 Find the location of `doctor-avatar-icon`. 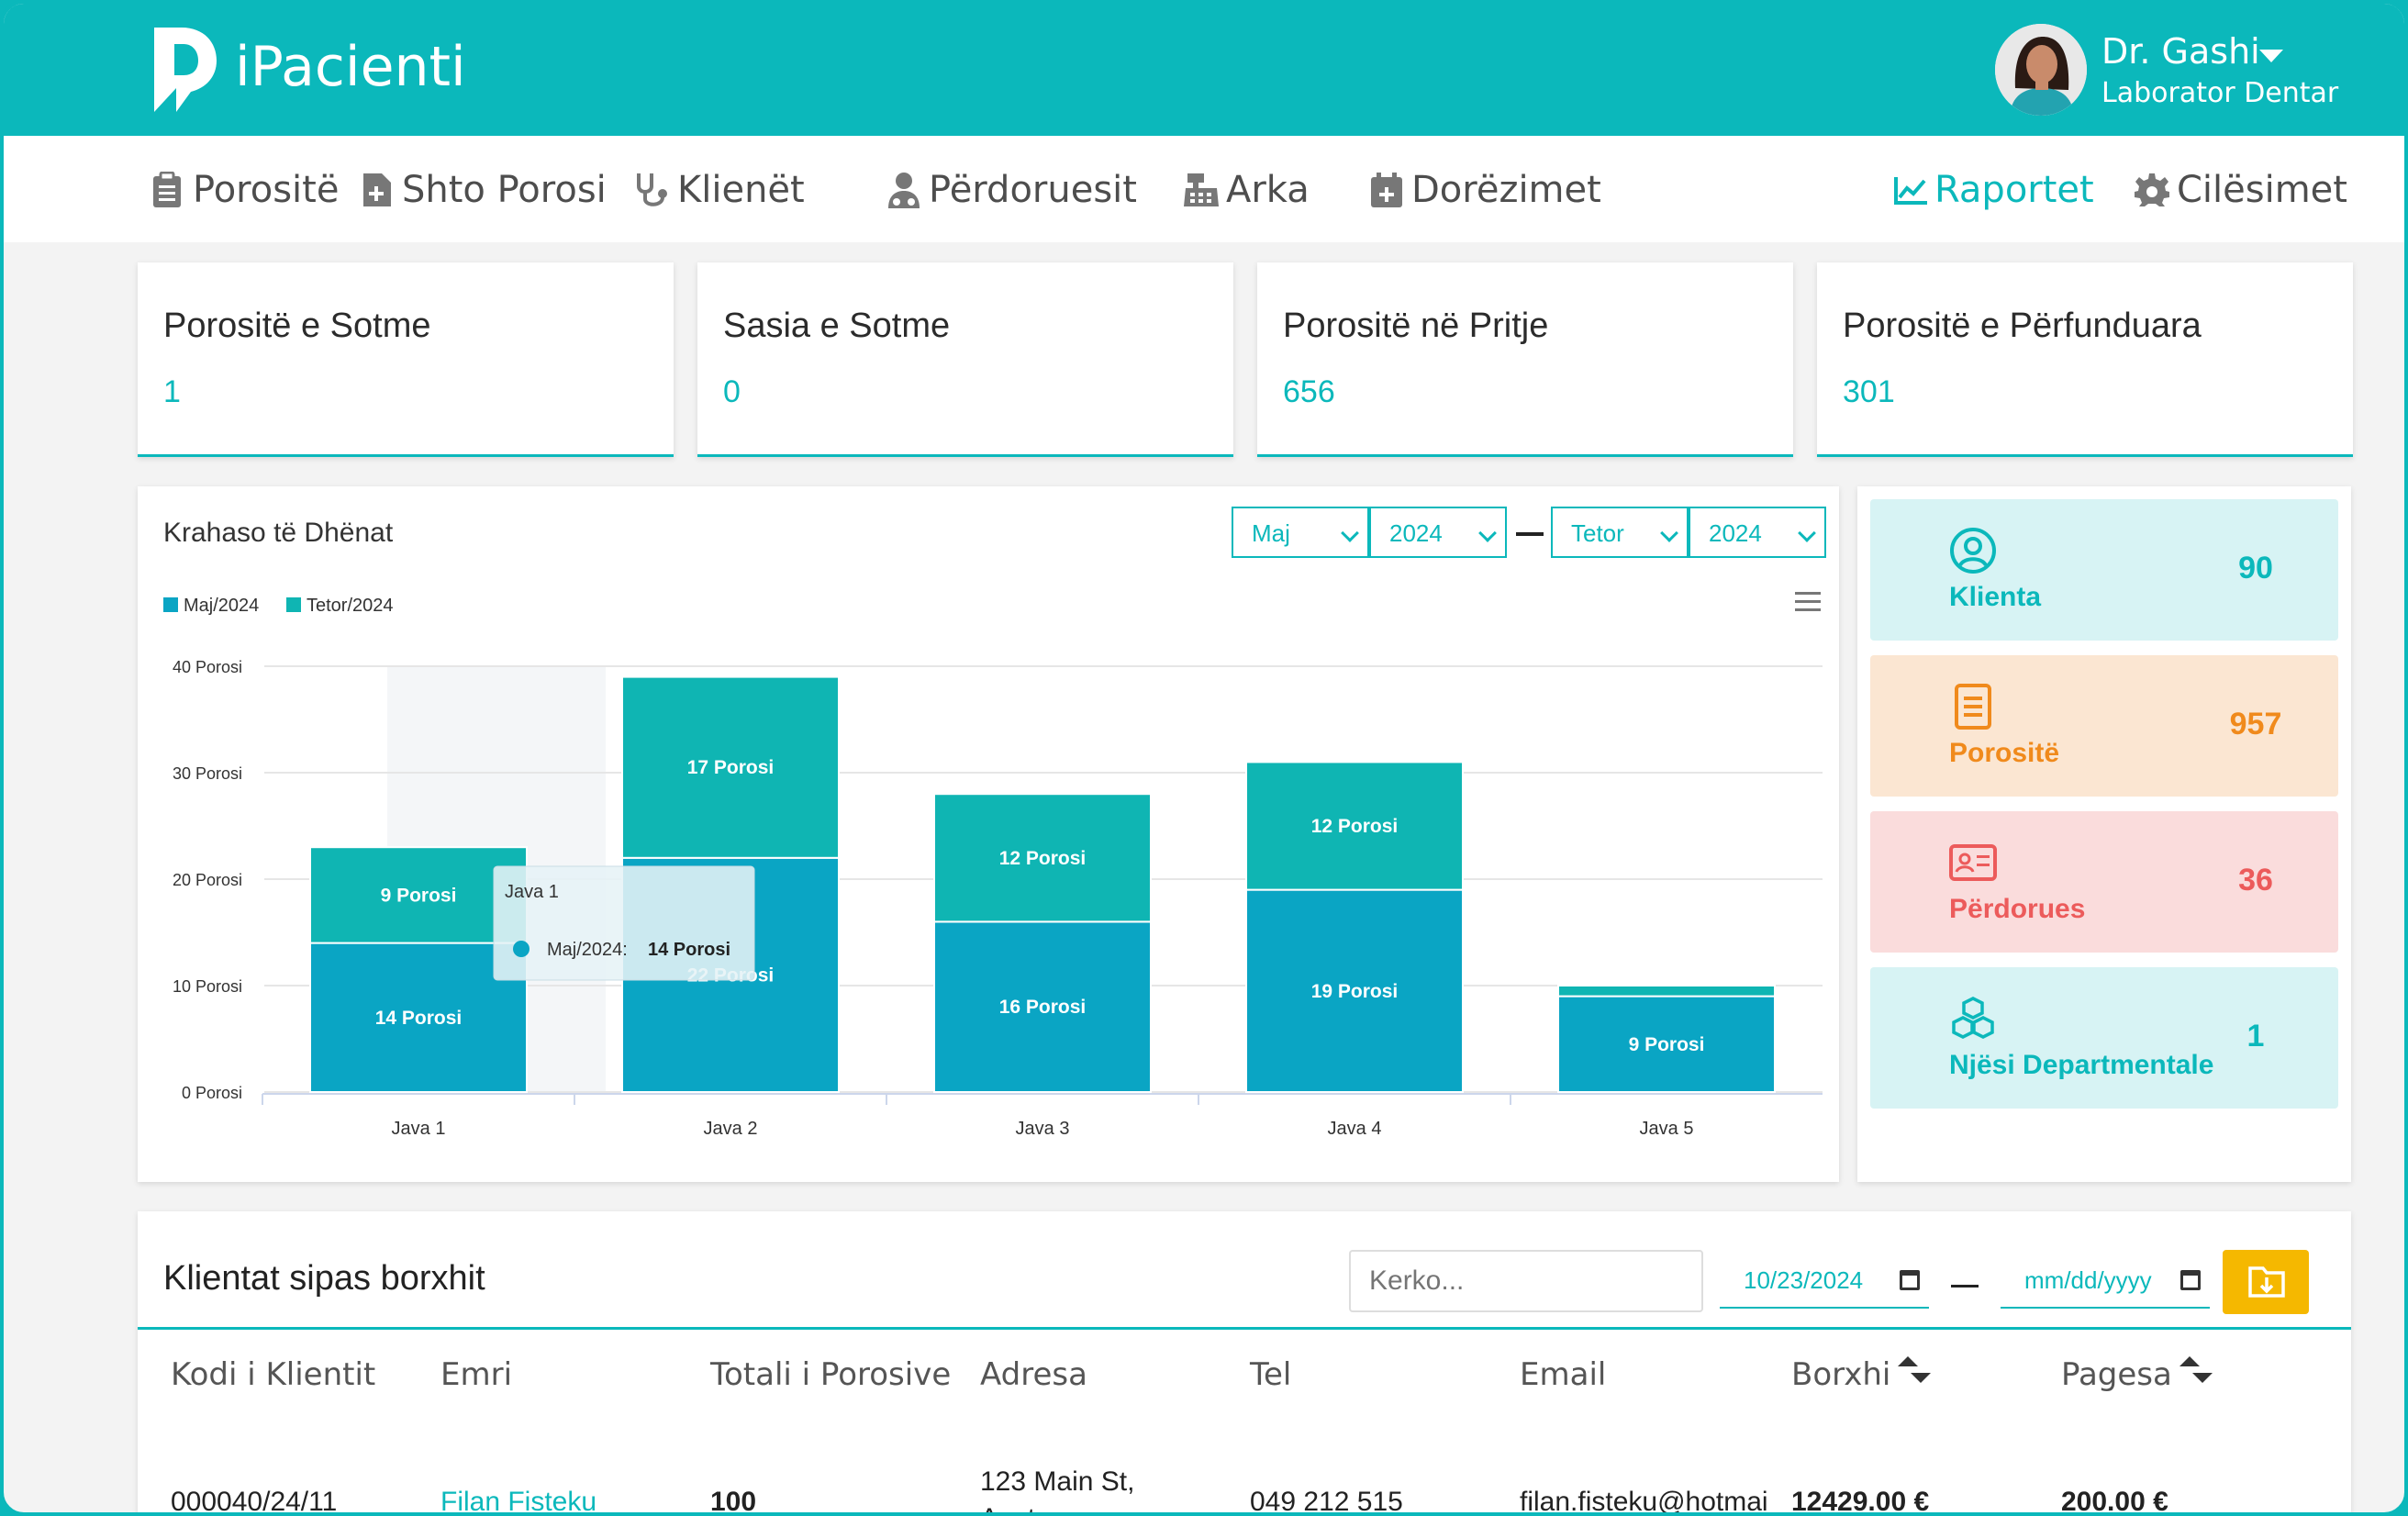

doctor-avatar-icon is located at coordinates (2041, 70).